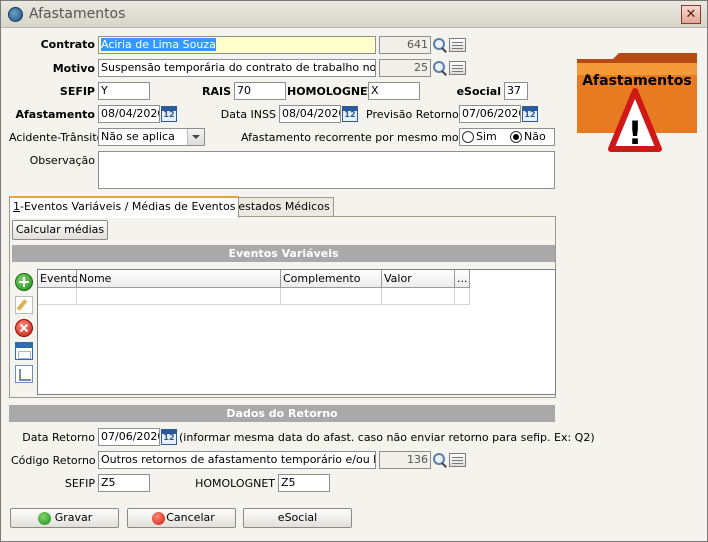 This screenshot has height=542, width=708. Describe the element at coordinates (440, 68) in the screenshot. I see `motivo-search-icon` at that location.